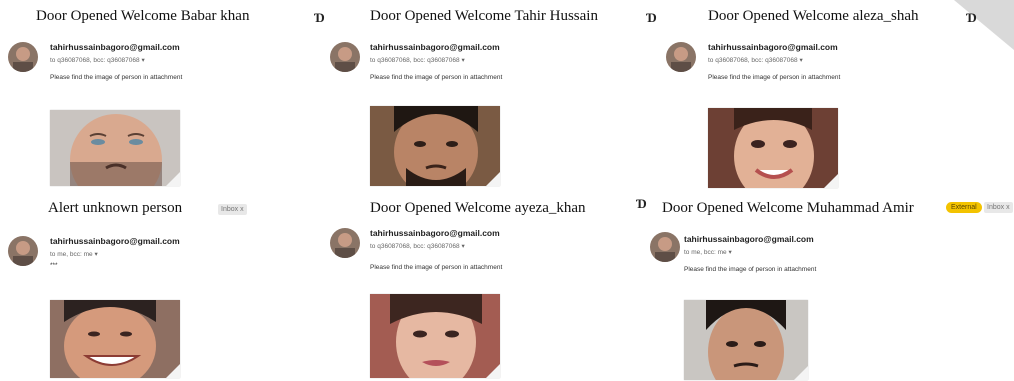  What do you see at coordinates (964, 207) in the screenshot?
I see `external-chip: External` at bounding box center [964, 207].